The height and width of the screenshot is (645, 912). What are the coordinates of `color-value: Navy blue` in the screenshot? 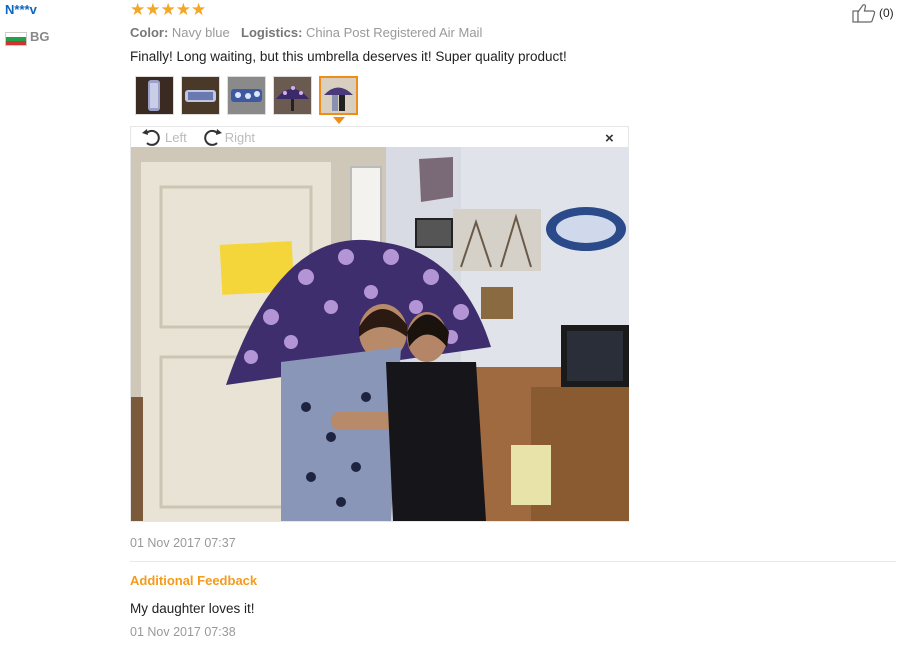 It's located at (200, 32).